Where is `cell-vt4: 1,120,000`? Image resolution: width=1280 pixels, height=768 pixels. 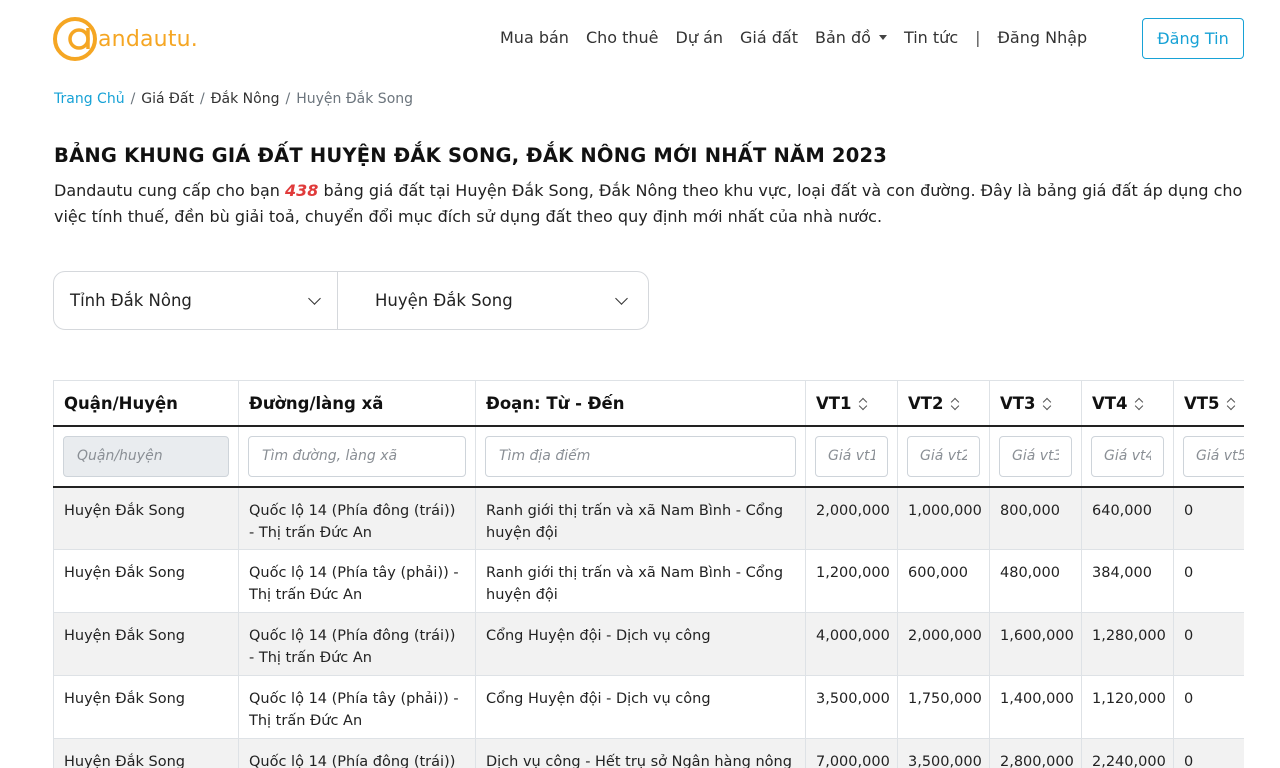 cell-vt4: 1,120,000 is located at coordinates (1127, 707).